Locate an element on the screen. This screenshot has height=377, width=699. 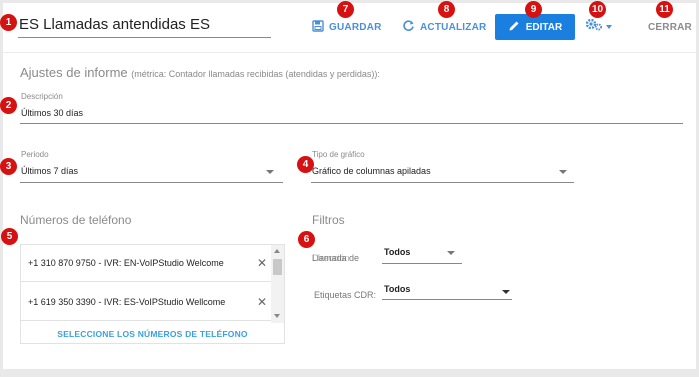
section-title-text: Ajustes de informe is located at coordinates (74, 72).